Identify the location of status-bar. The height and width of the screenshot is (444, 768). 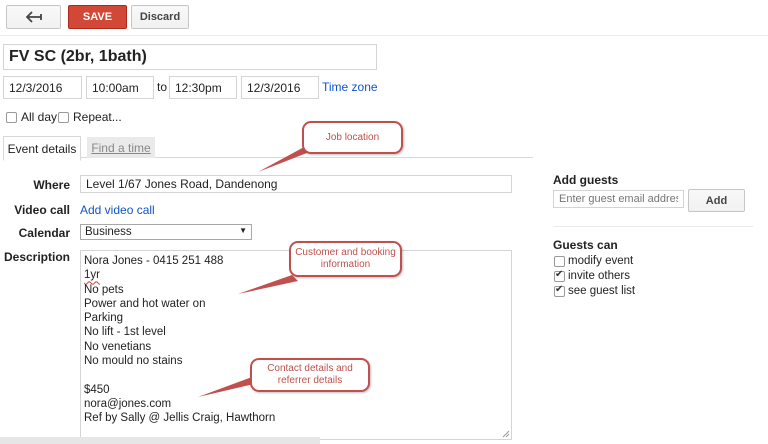
(160, 440).